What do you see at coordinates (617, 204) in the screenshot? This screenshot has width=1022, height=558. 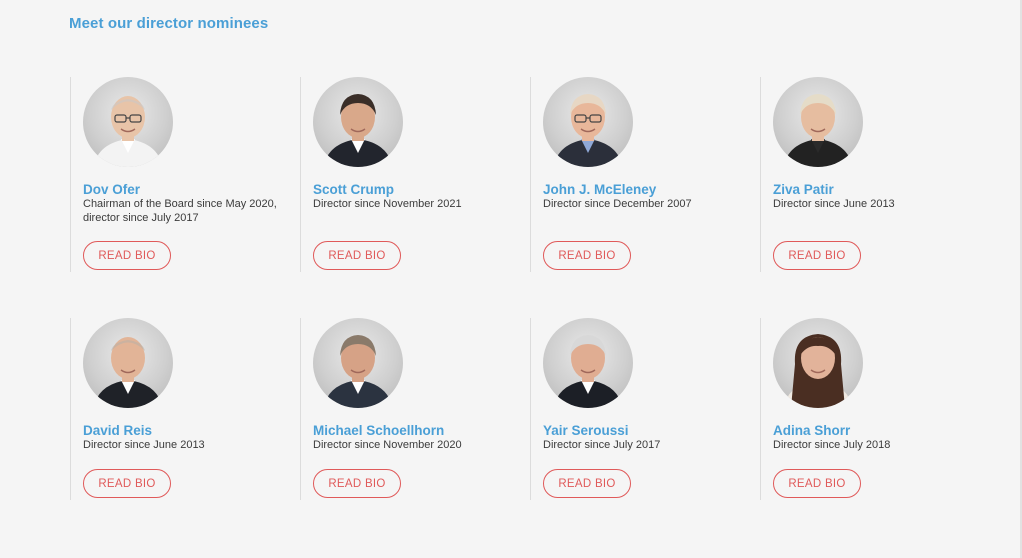 I see `director-role: Director since December 2007` at bounding box center [617, 204].